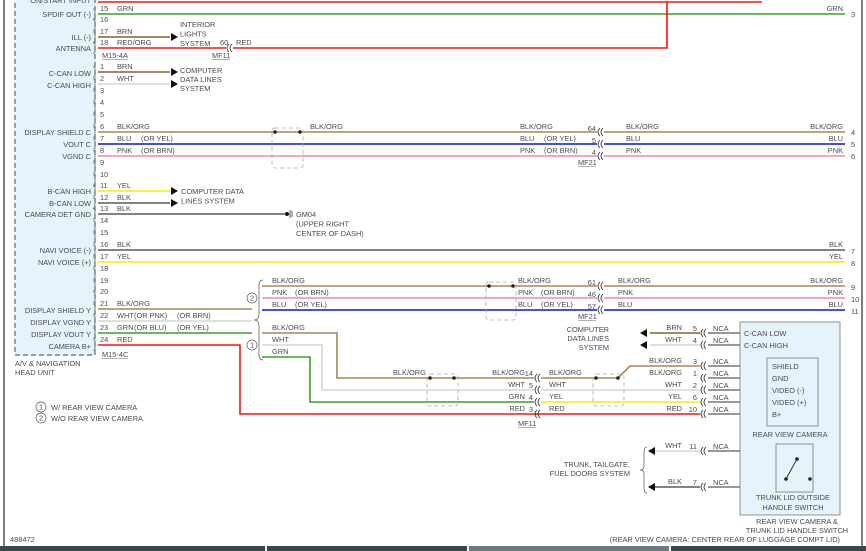 Image resolution: width=866 pixels, height=551 pixels. I want to click on pin-number: 21, so click(104, 303).